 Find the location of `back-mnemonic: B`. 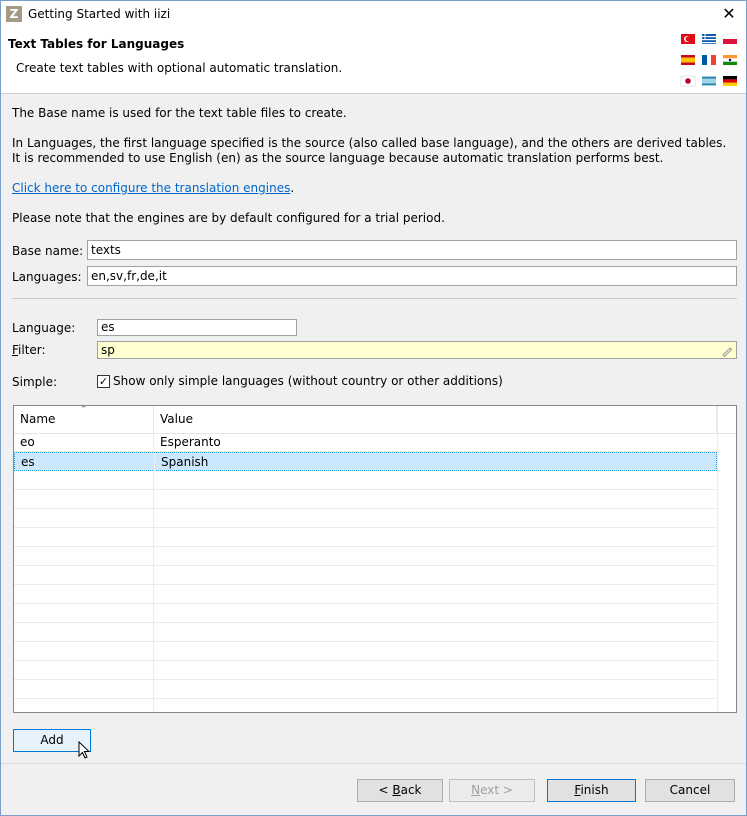

back-mnemonic: B is located at coordinates (396, 790).